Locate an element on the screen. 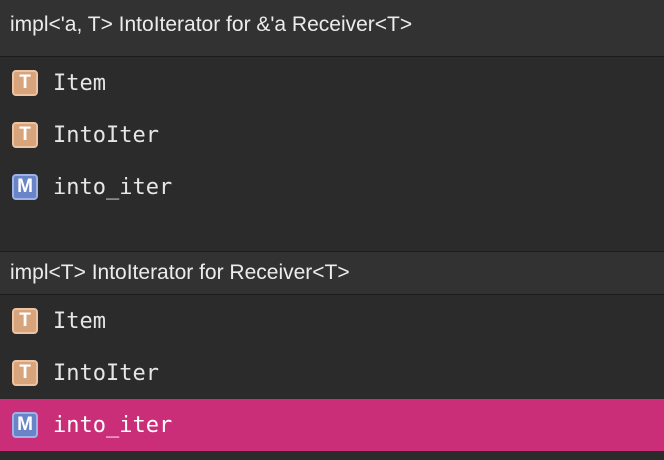 The width and height of the screenshot is (664, 460). completion-item-into-iter-selected: M into_iter is located at coordinates (332, 425).